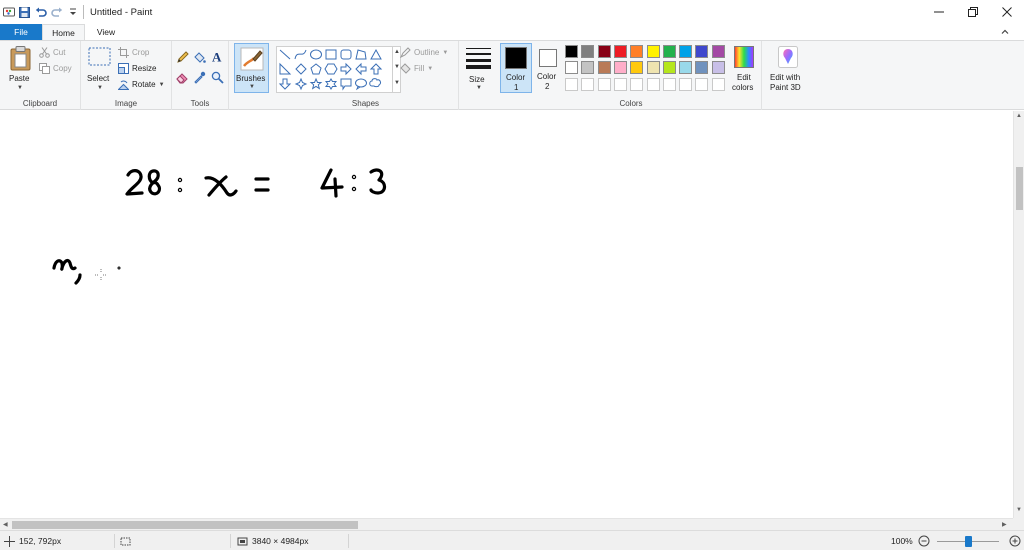 The width and height of the screenshot is (1024, 550). What do you see at coordinates (316, 83) in the screenshot?
I see `shape-five-point-star-icon` at bounding box center [316, 83].